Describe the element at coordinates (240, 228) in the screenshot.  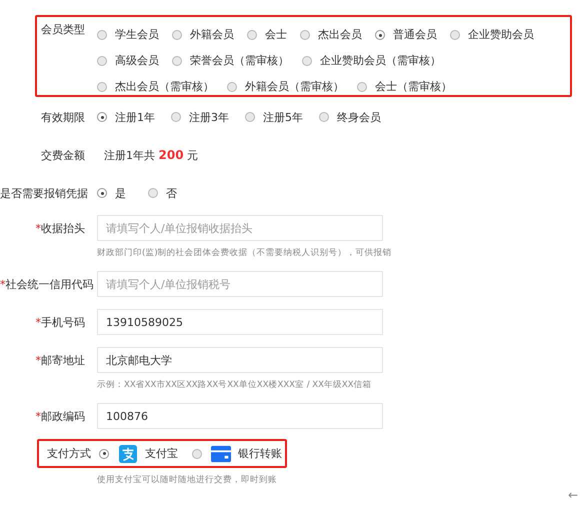
I see `input-field: 请填写个人/单位报销收据抬头` at that location.